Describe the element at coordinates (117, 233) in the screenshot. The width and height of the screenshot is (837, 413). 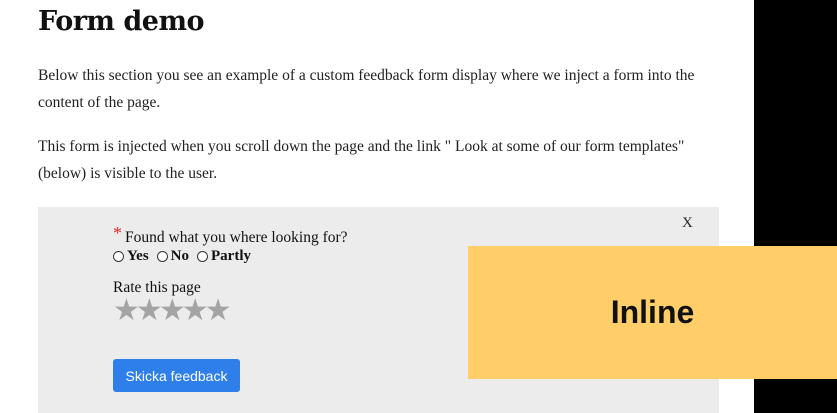
I see `required-marker: *` at that location.